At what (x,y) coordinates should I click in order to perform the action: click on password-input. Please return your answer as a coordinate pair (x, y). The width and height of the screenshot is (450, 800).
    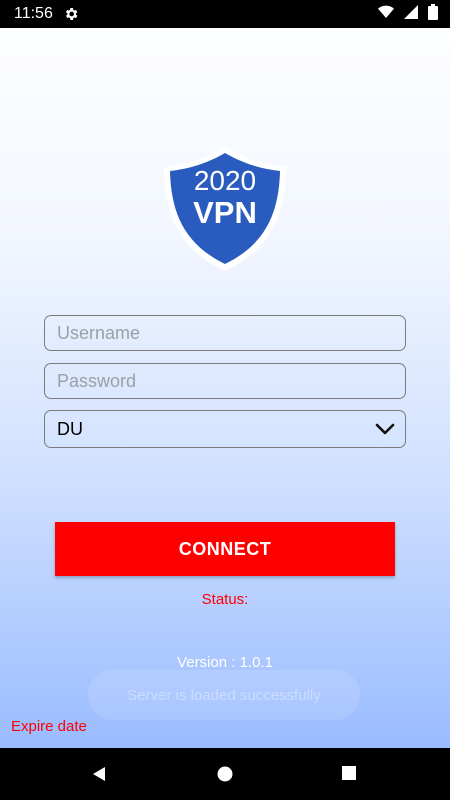
    Looking at the image, I should click on (225, 381).